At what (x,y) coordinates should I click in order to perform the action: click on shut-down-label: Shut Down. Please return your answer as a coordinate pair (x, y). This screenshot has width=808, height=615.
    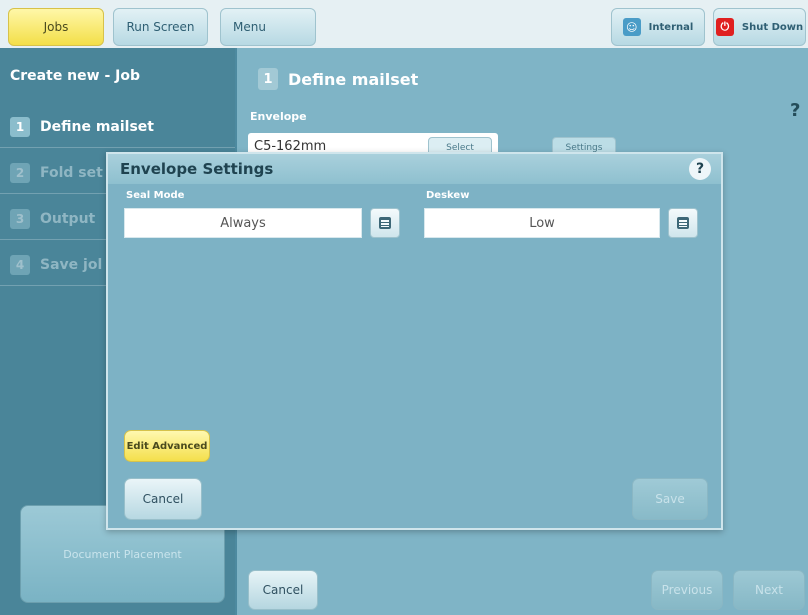
    Looking at the image, I should click on (772, 27).